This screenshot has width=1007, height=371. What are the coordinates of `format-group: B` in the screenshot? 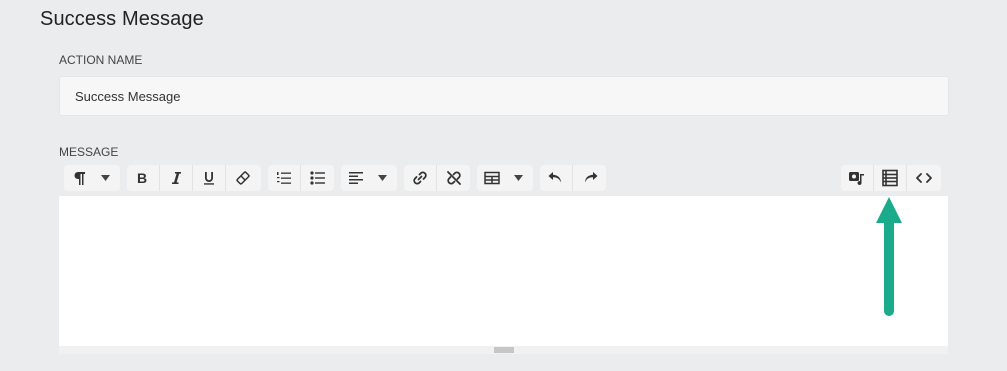 It's located at (194, 178).